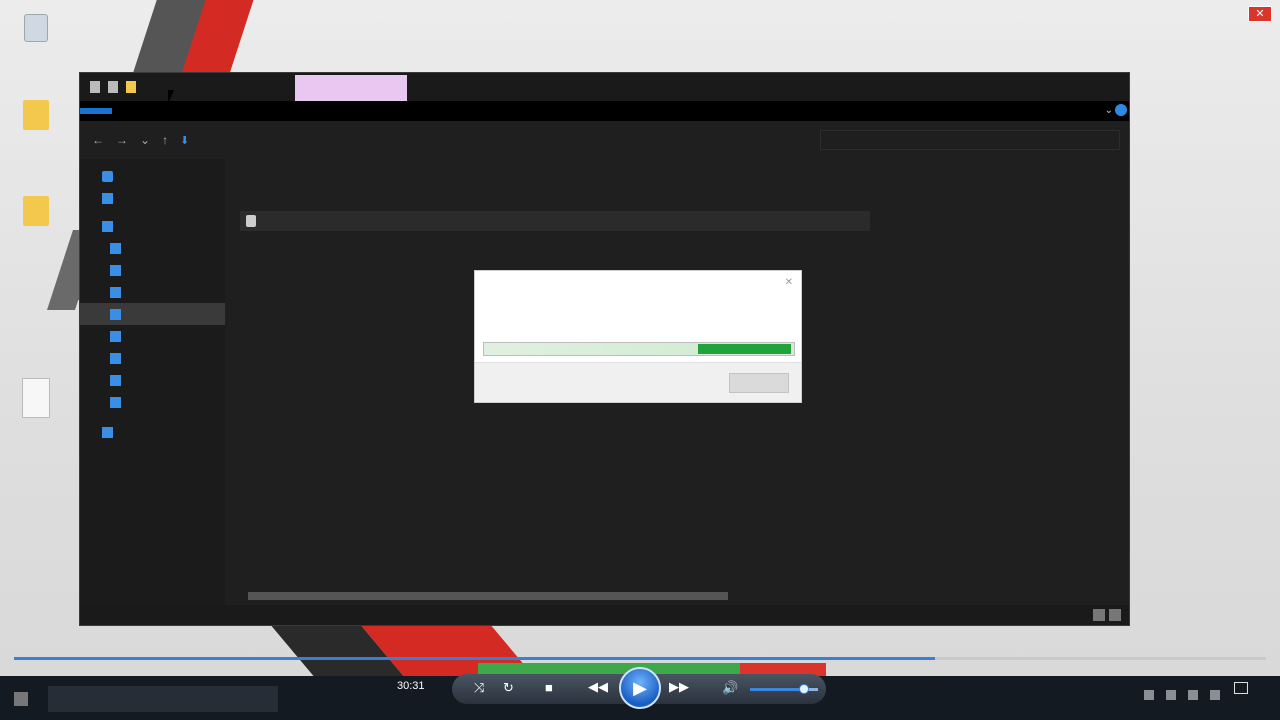  Describe the element at coordinates (107, 198) in the screenshot. I see `cloud-icon` at that location.